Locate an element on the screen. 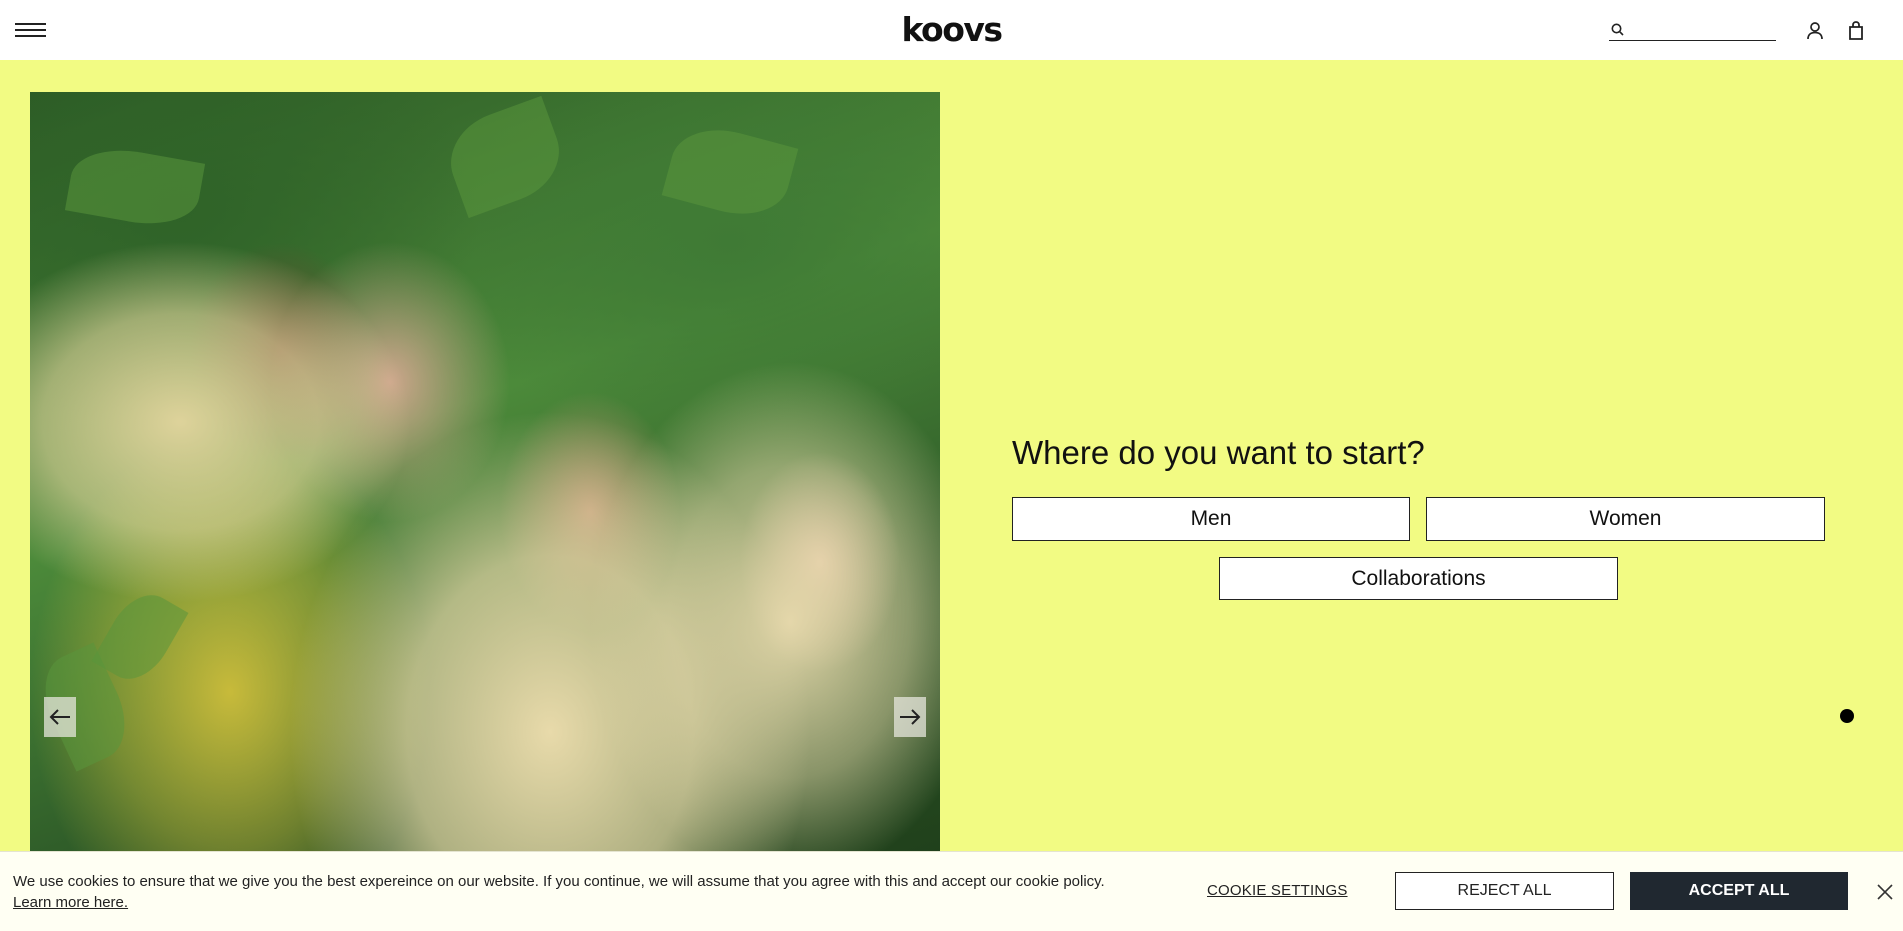 This screenshot has height=931, width=1903. search-icon is located at coordinates (1617, 29).